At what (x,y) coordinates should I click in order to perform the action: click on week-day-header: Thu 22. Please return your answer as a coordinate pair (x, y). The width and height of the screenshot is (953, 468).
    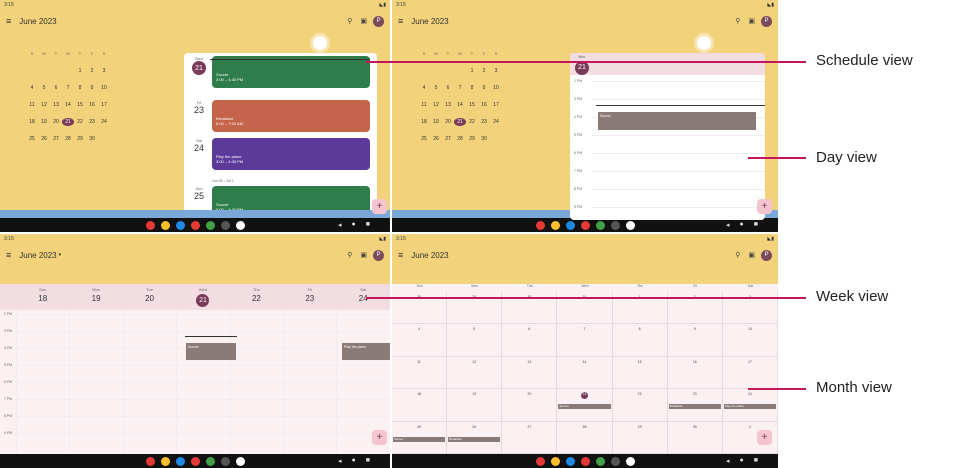
    Looking at the image, I should click on (256, 297).